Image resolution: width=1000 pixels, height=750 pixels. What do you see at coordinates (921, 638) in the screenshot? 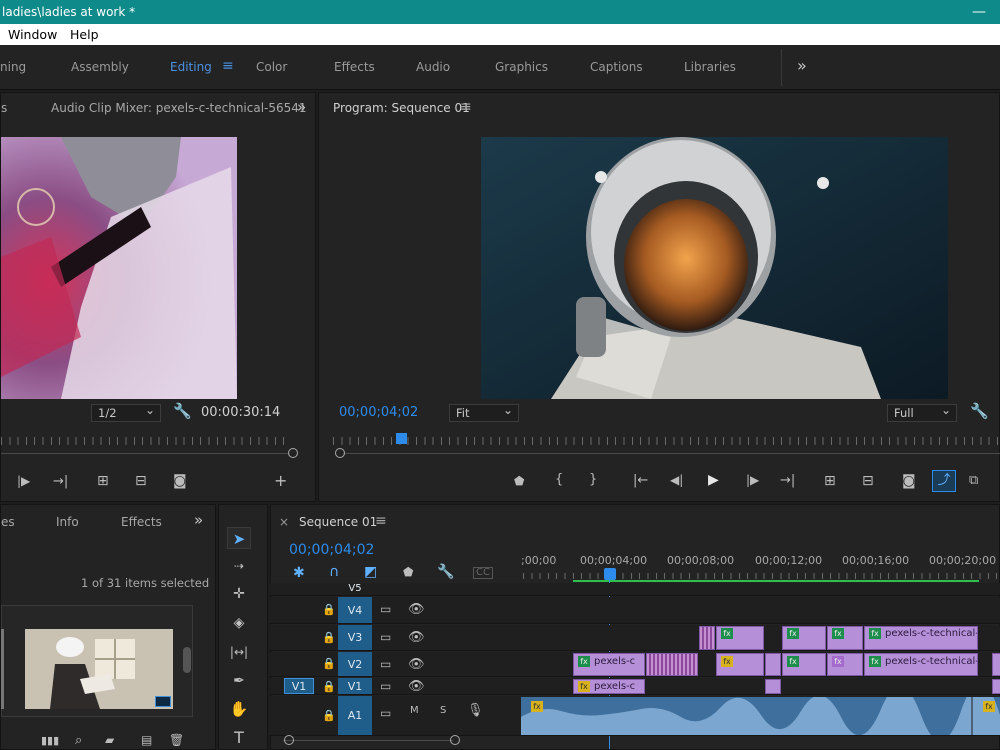
I see `clip-v3-d: fx pexels-c-technical-` at bounding box center [921, 638].